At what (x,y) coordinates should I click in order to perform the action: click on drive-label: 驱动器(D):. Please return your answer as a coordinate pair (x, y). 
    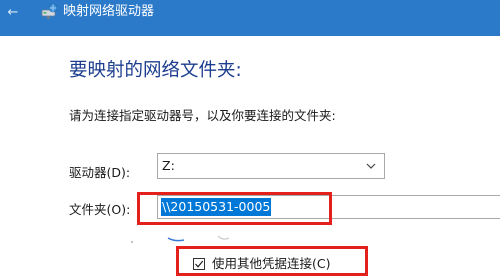
    Looking at the image, I should click on (100, 172).